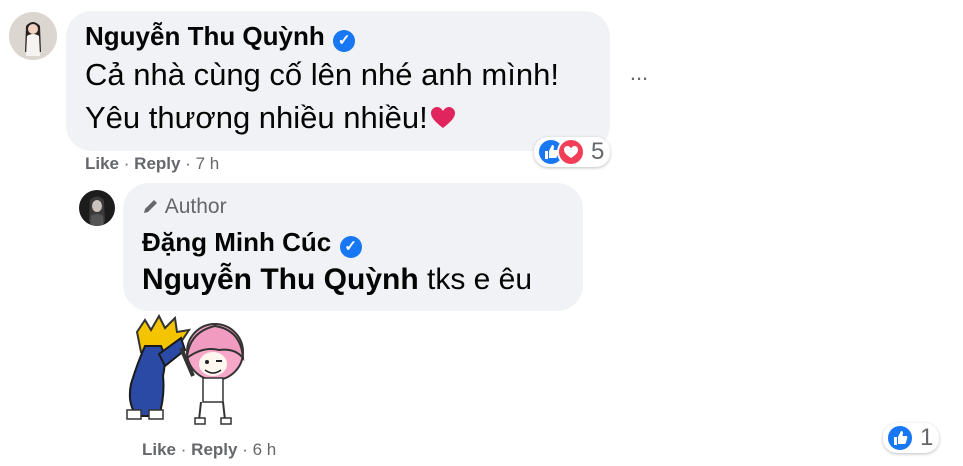 Image resolution: width=963 pixels, height=466 pixels. What do you see at coordinates (159, 449) in the screenshot?
I see `reply-like-link: Like` at bounding box center [159, 449].